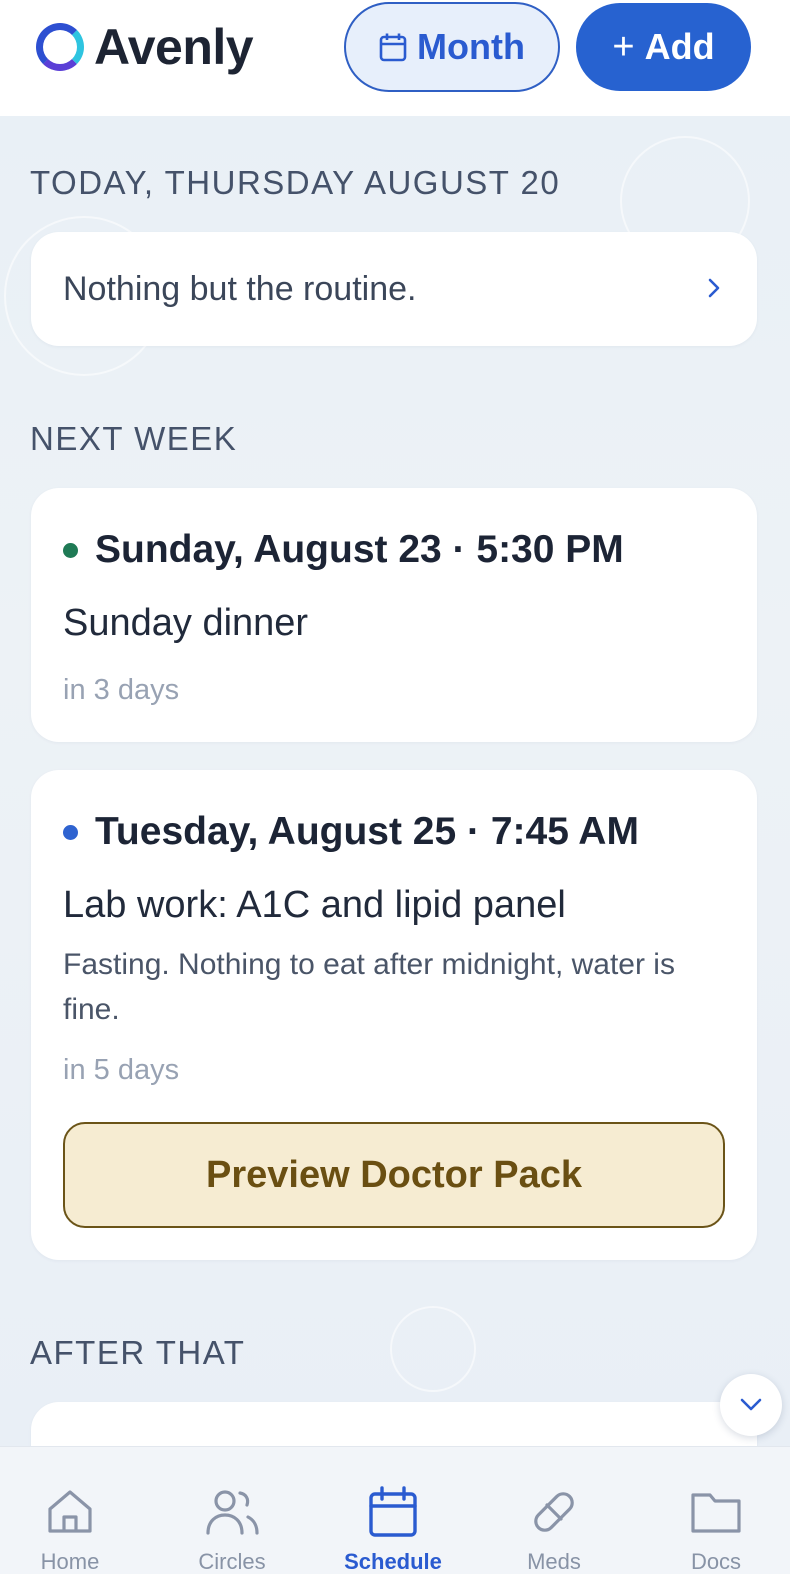  I want to click on nav-item-circles: Circles, so click(232, 1510).